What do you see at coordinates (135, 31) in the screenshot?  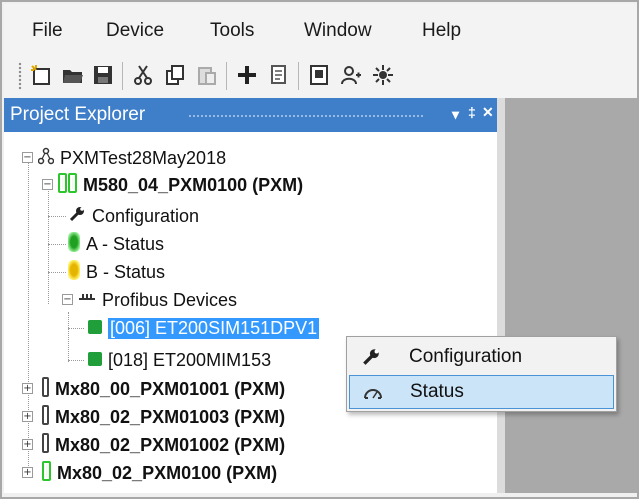 I see `menu-device: Device` at bounding box center [135, 31].